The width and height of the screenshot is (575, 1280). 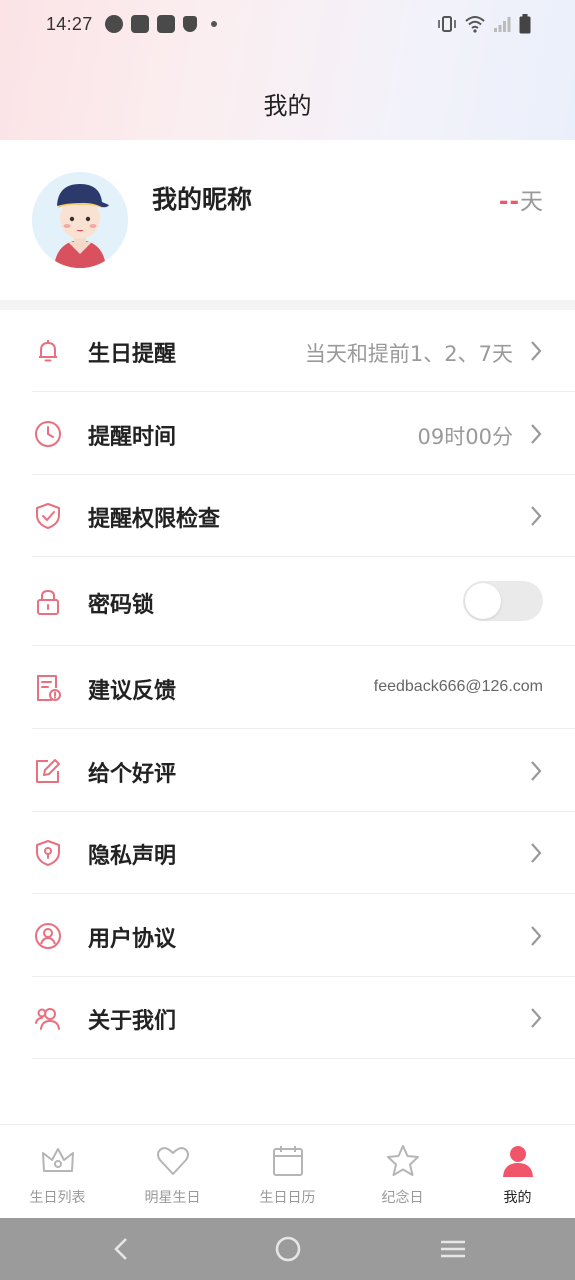 I want to click on tab-mine: 我的, so click(x=517, y=1172).